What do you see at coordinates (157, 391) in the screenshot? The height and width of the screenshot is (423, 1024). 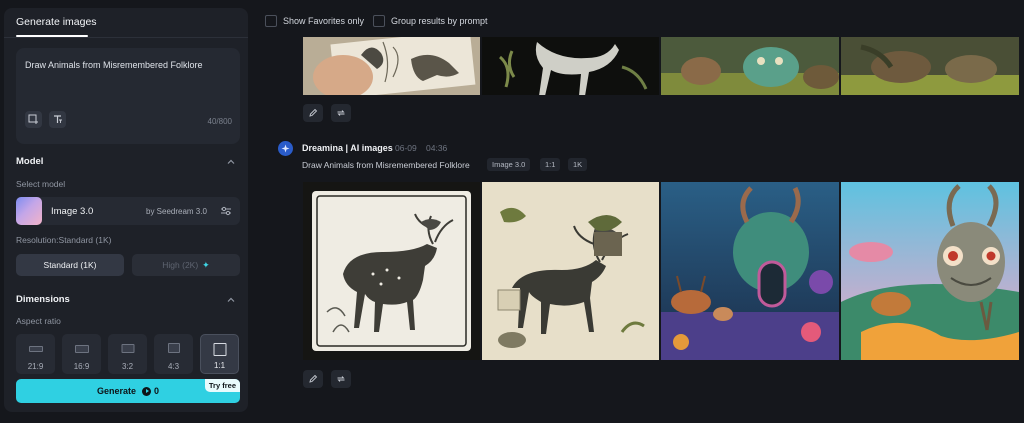 I see `generate-cost: 0` at bounding box center [157, 391].